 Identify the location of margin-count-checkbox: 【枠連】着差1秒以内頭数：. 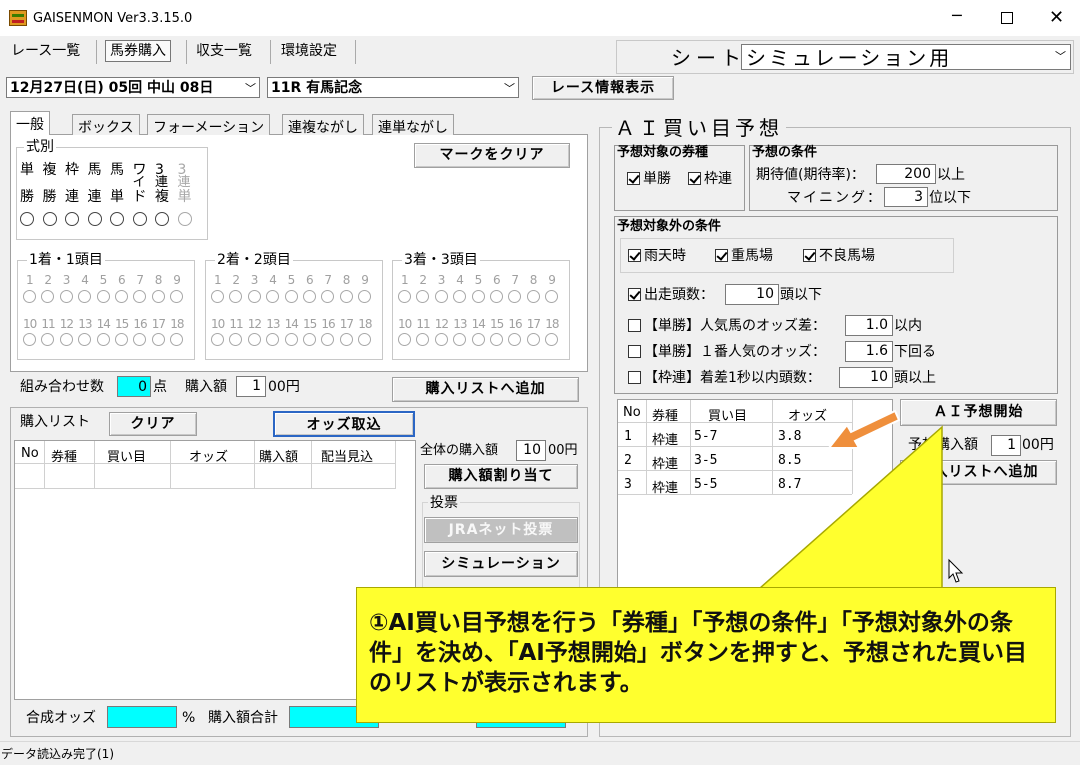
(724, 378).